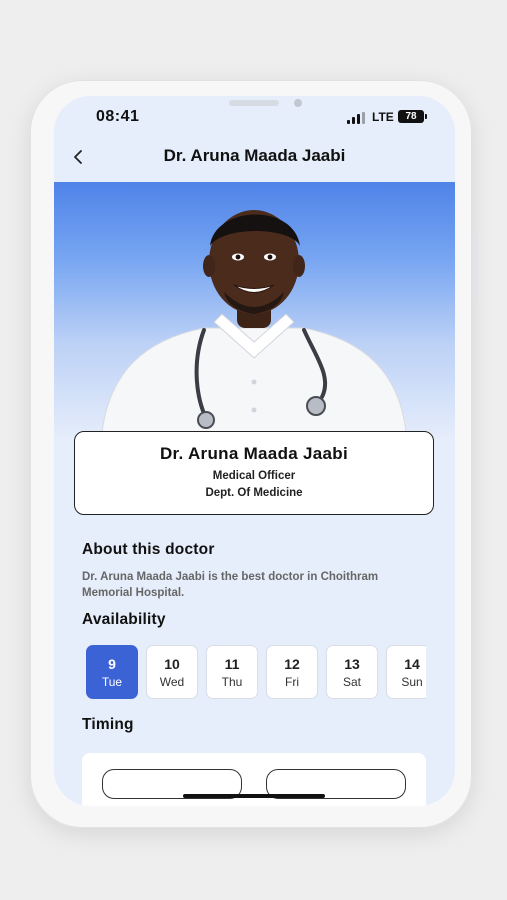 This screenshot has height=900, width=507. I want to click on timing-title: Timing, so click(108, 724).